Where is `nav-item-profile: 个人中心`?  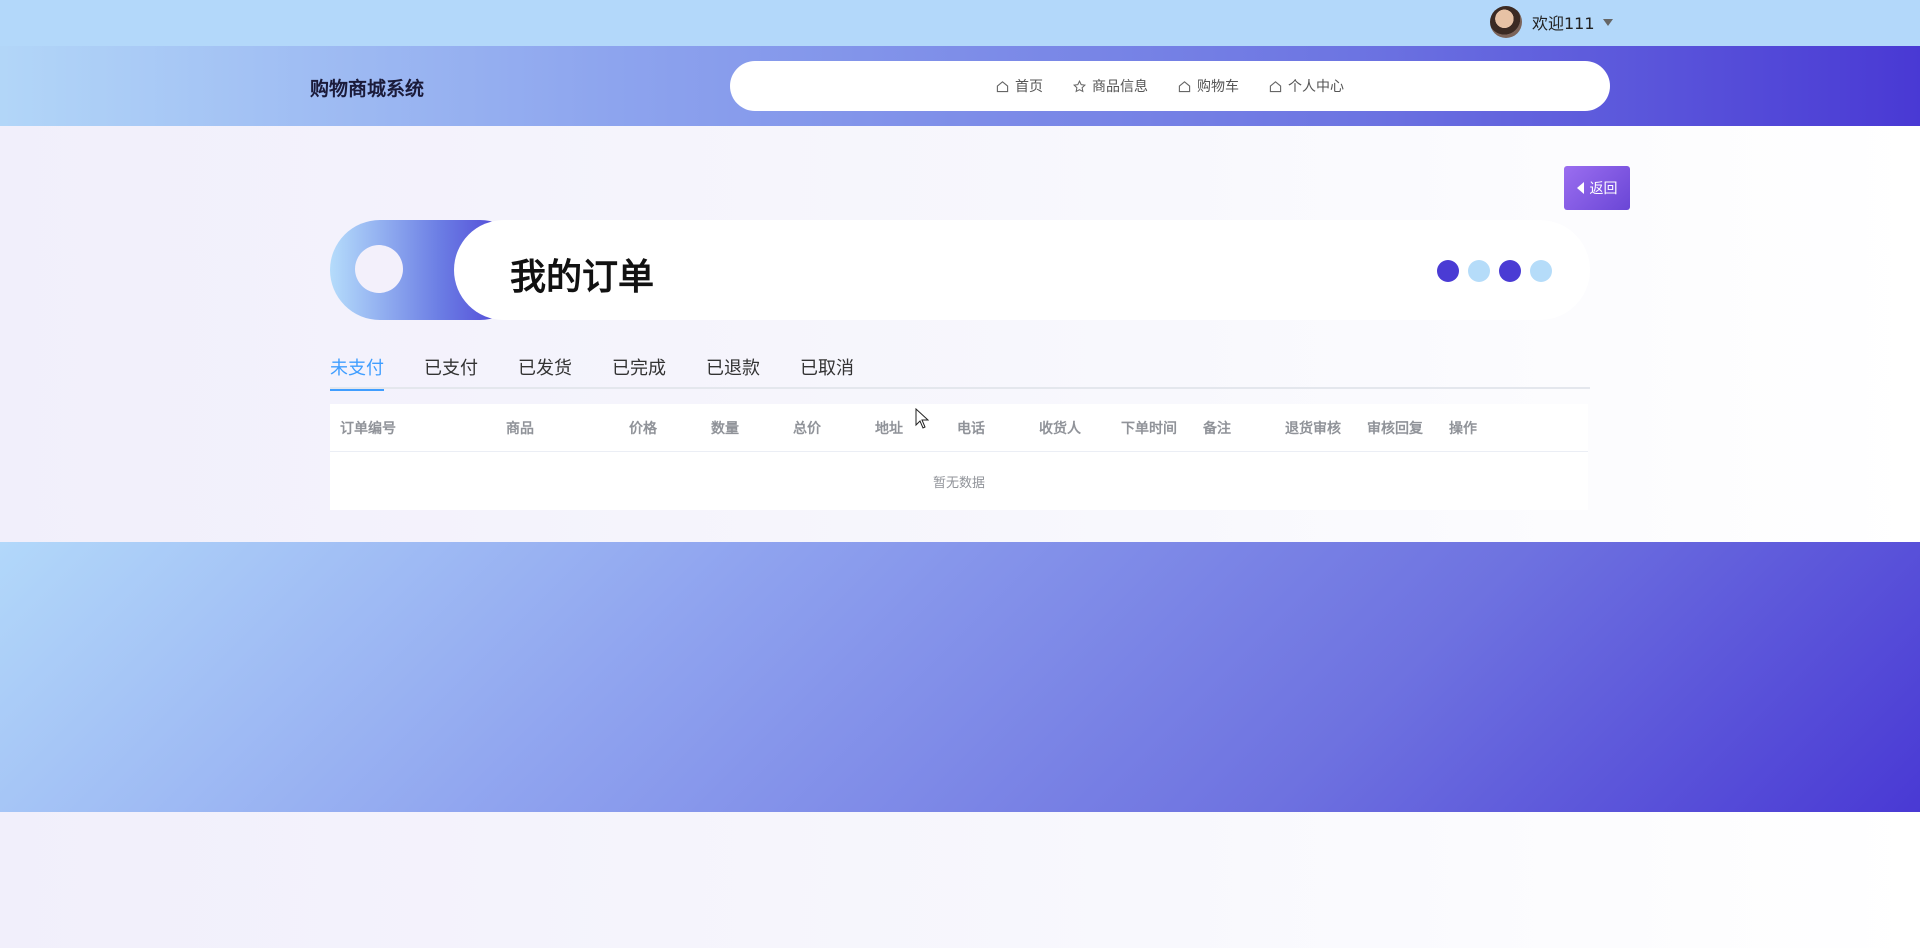
nav-item-profile: 个人中心 is located at coordinates (1306, 86).